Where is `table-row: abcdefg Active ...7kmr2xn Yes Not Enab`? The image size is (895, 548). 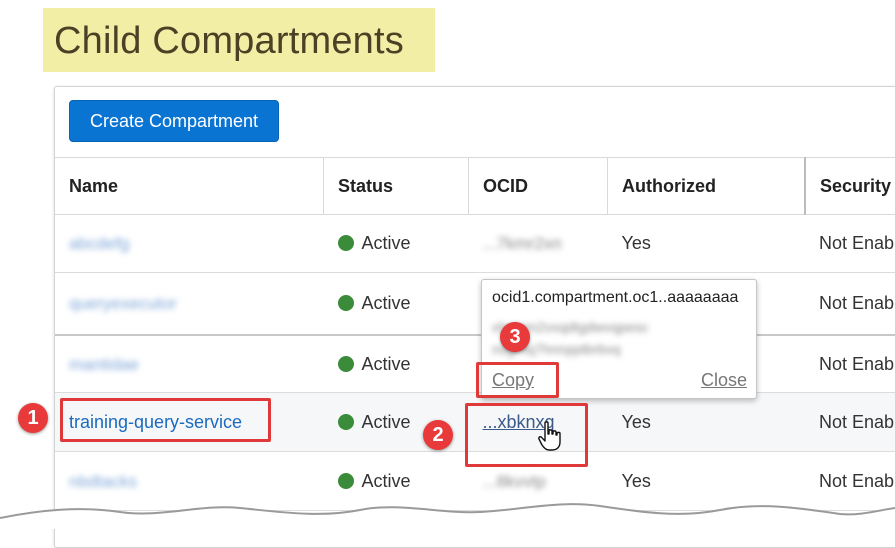
table-row: abcdefg Active ...7kmr2xn Yes Not Enab is located at coordinates (475, 243).